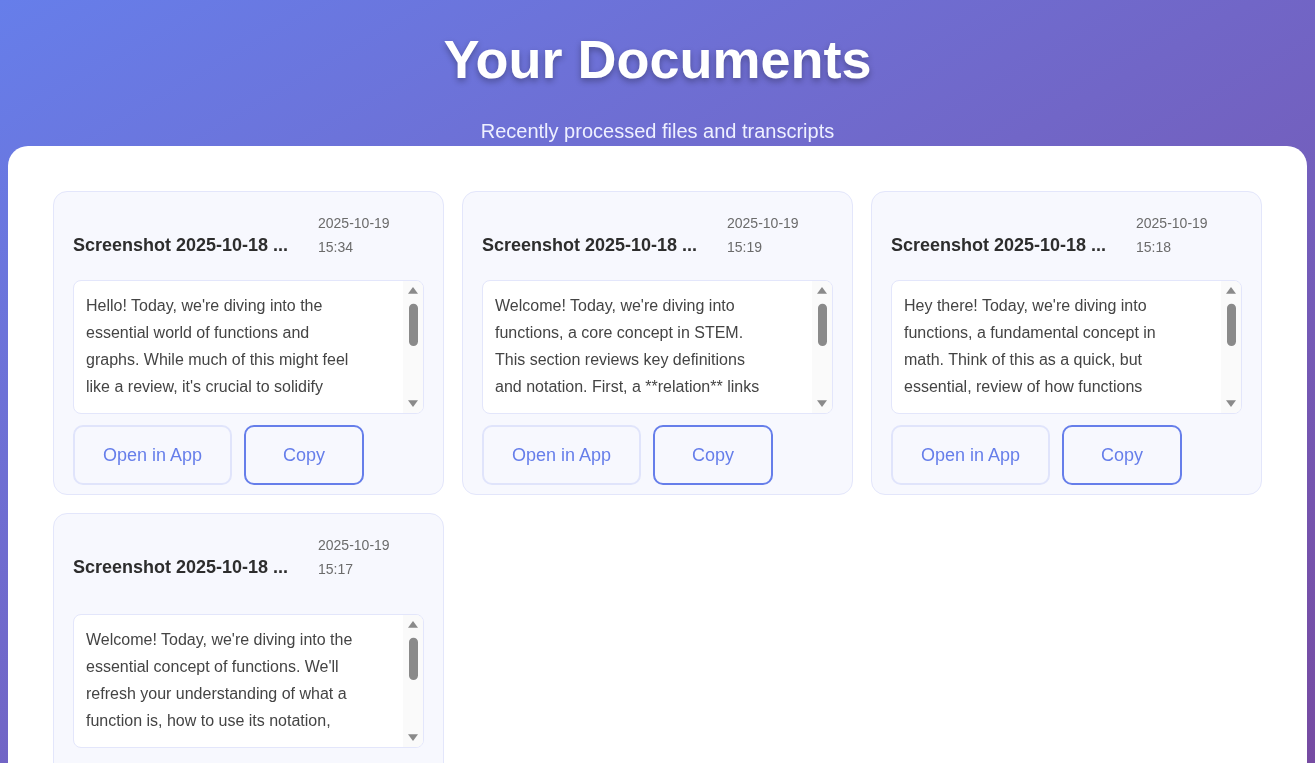  I want to click on transcript-line: math. Think of this as a quick, but, so click(1024, 360).